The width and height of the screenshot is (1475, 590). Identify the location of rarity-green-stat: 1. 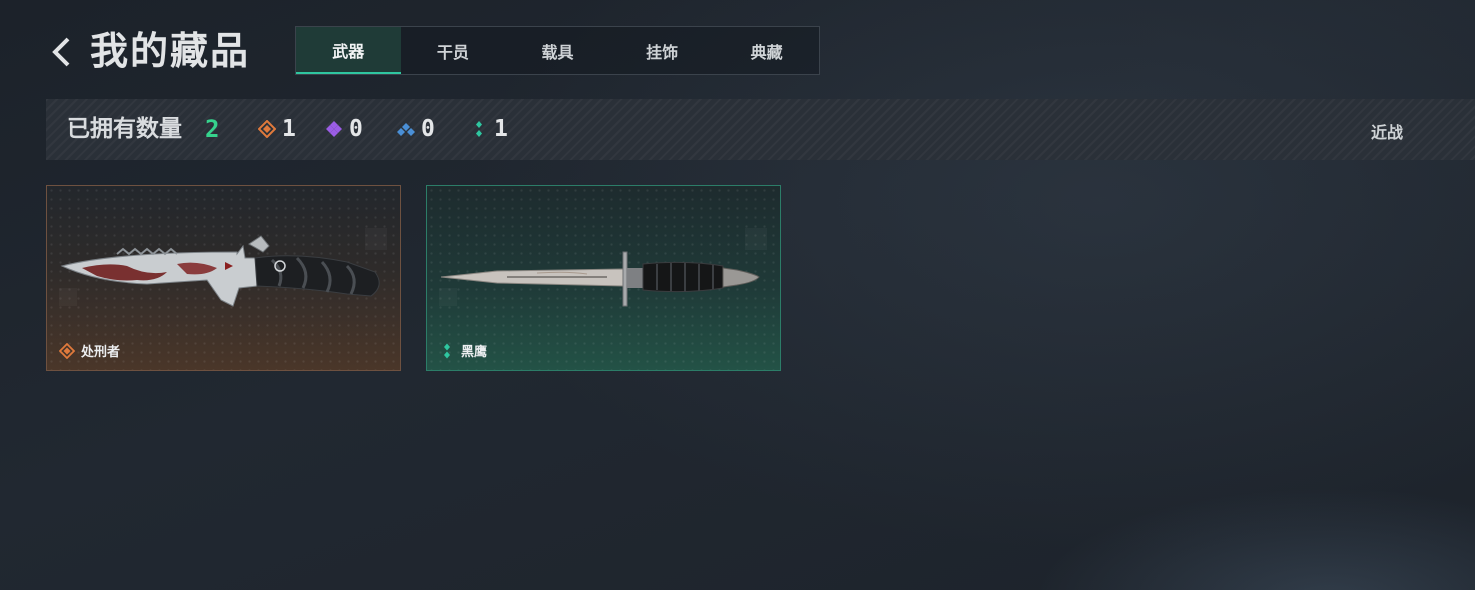
(489, 129).